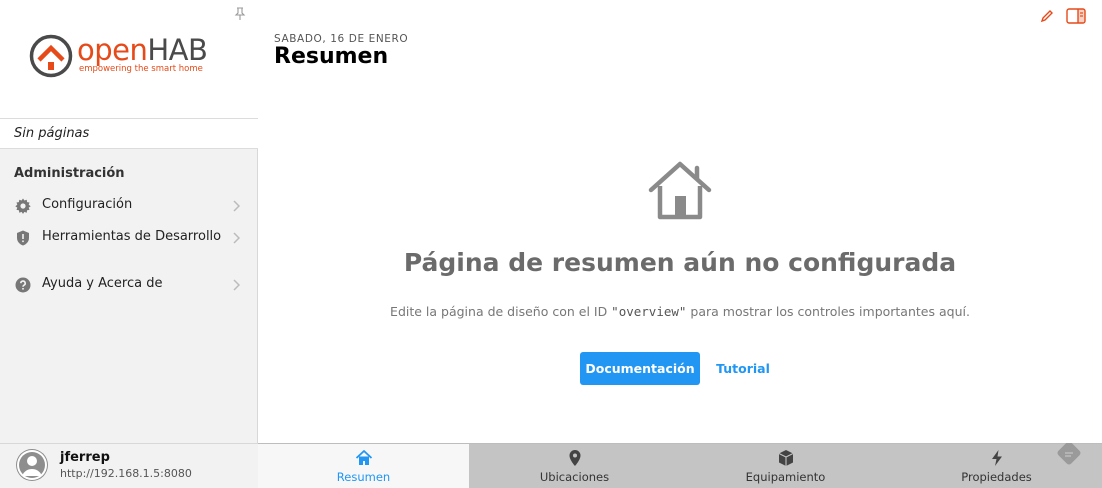 This screenshot has width=1102, height=488. I want to click on logo-hab-text: HAB, so click(177, 50).